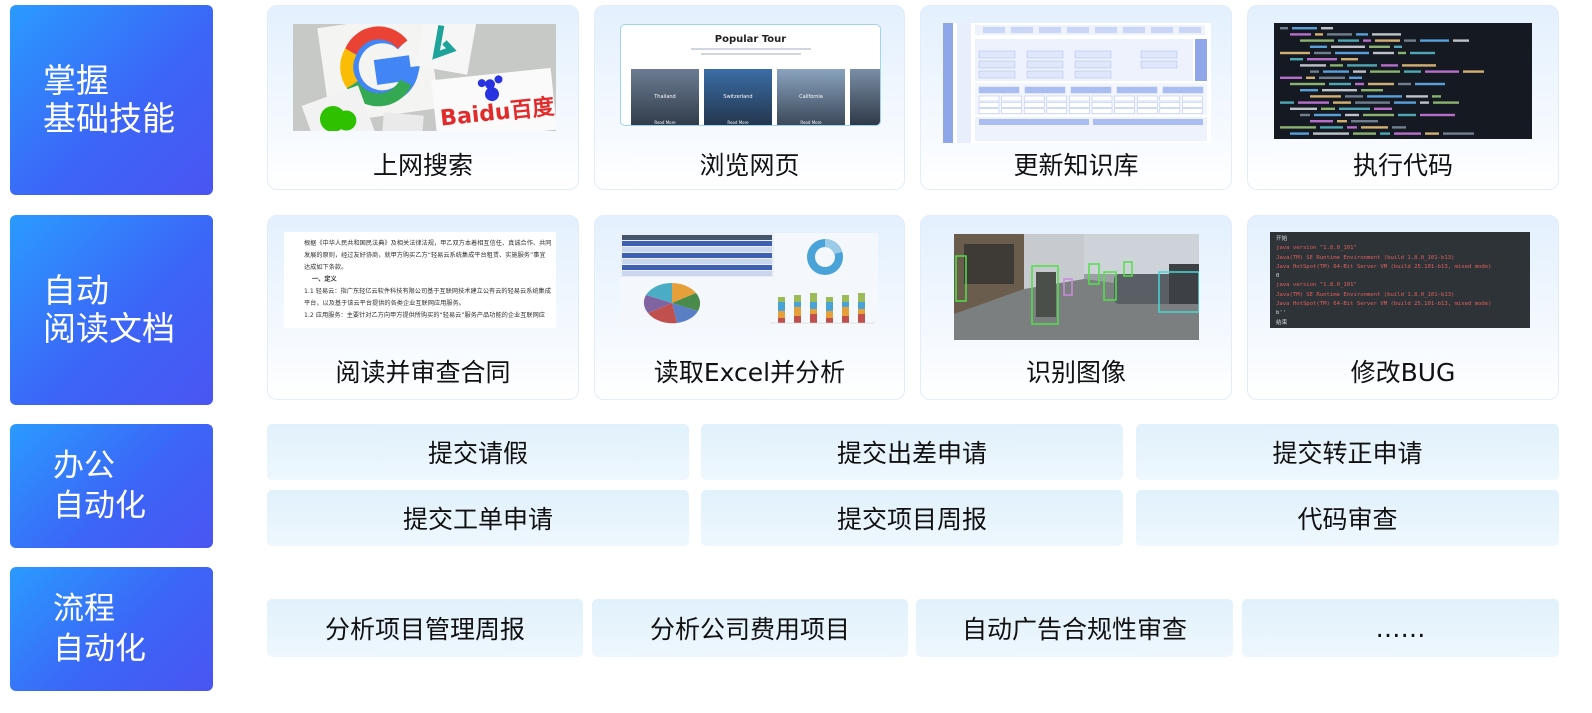 This screenshot has height=713, width=1592. I want to click on category-line2: 基础技能, so click(109, 118).